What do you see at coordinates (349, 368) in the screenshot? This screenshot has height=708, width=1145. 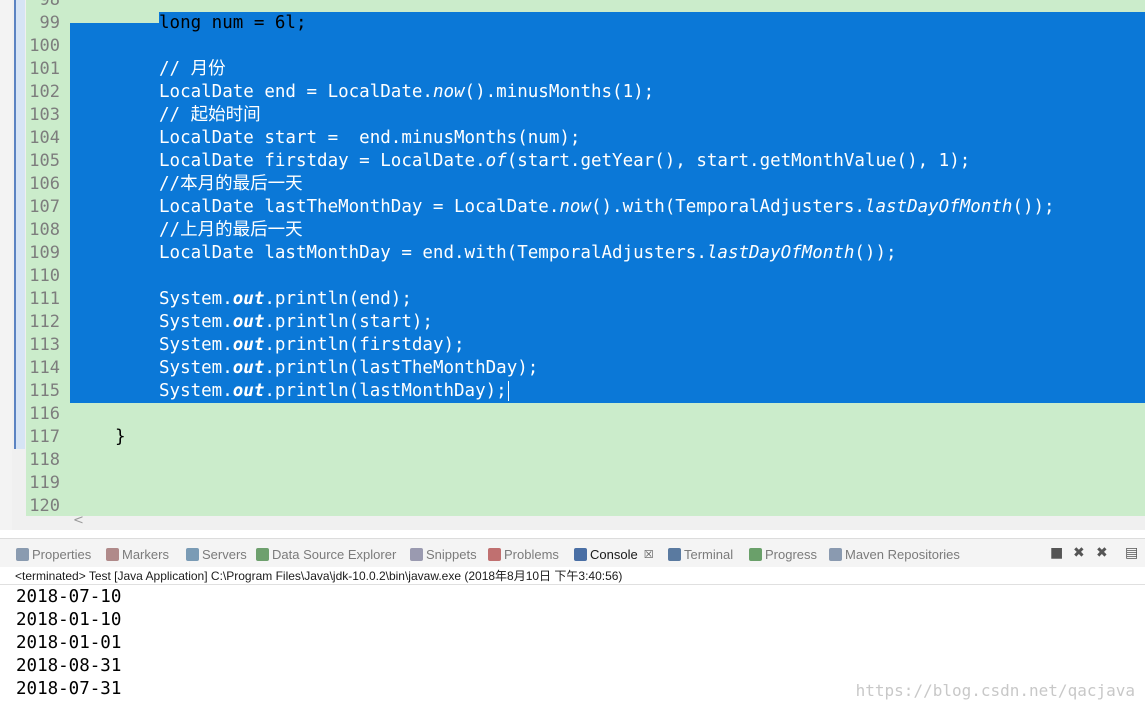 I see `code-line-text: System.out.println(lastTheMonthDay);` at bounding box center [349, 368].